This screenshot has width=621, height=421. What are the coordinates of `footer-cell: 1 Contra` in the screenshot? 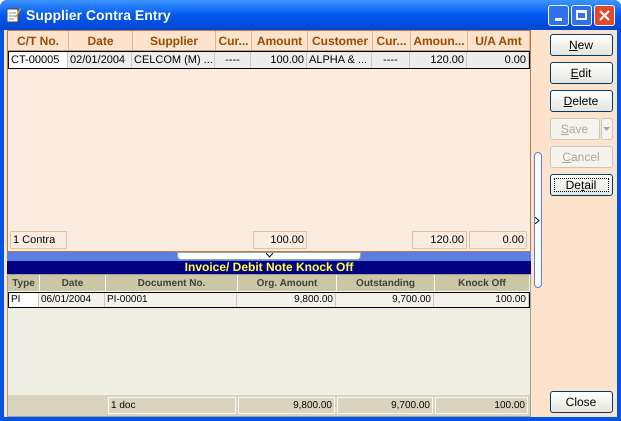 It's located at (38, 240).